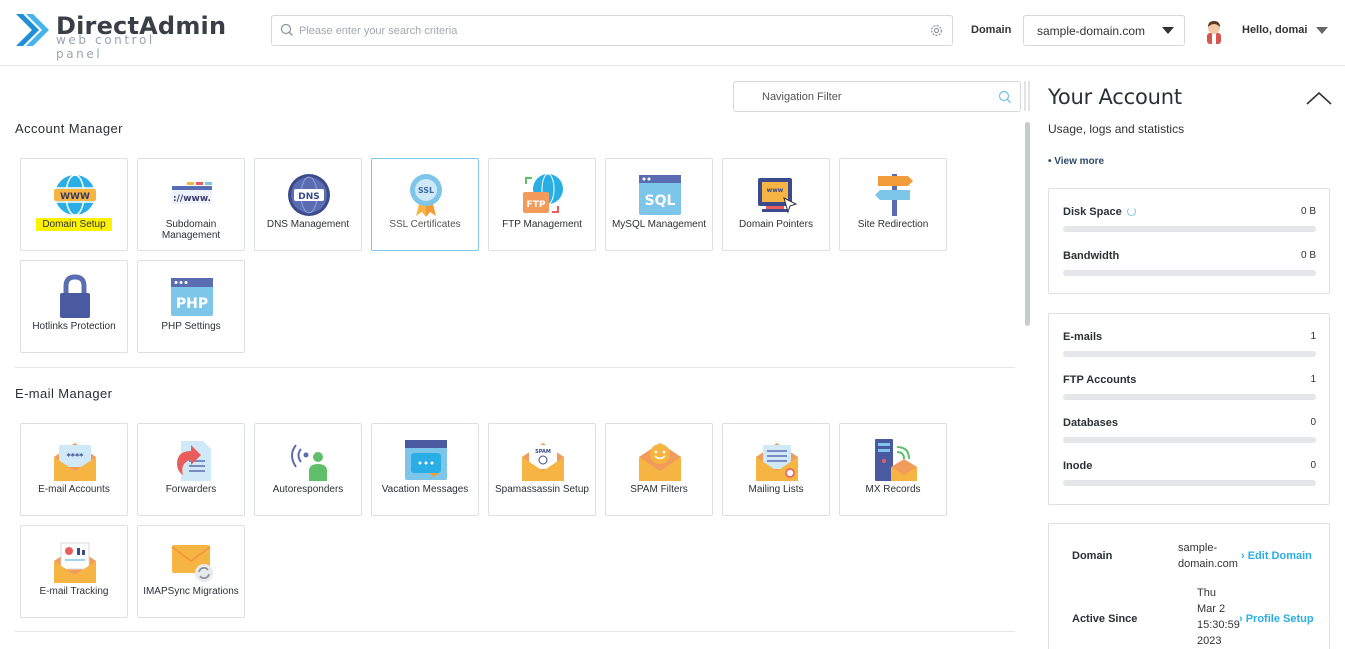 Image resolution: width=1345 pixels, height=649 pixels. What do you see at coordinates (1076, 161) in the screenshot?
I see `view-more-link: • View more` at bounding box center [1076, 161].